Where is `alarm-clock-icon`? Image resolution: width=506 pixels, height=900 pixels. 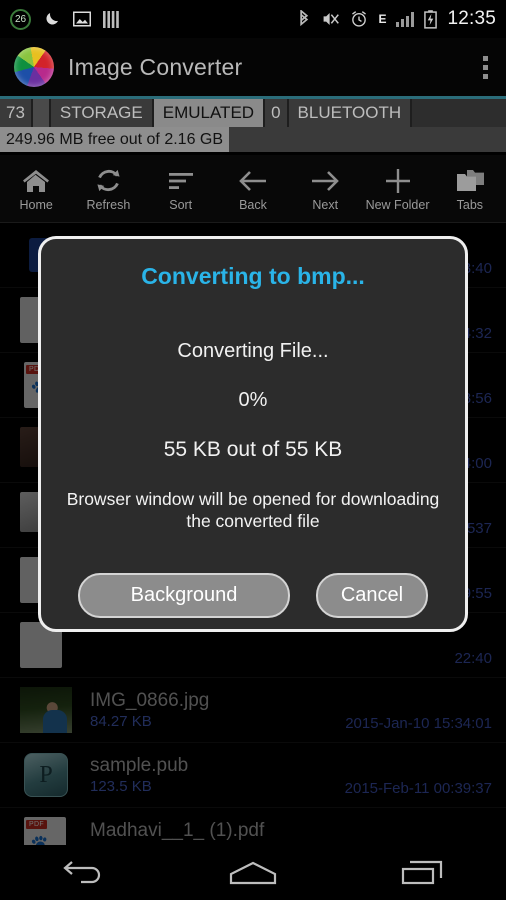
alarm-clock-icon is located at coordinates (359, 19).